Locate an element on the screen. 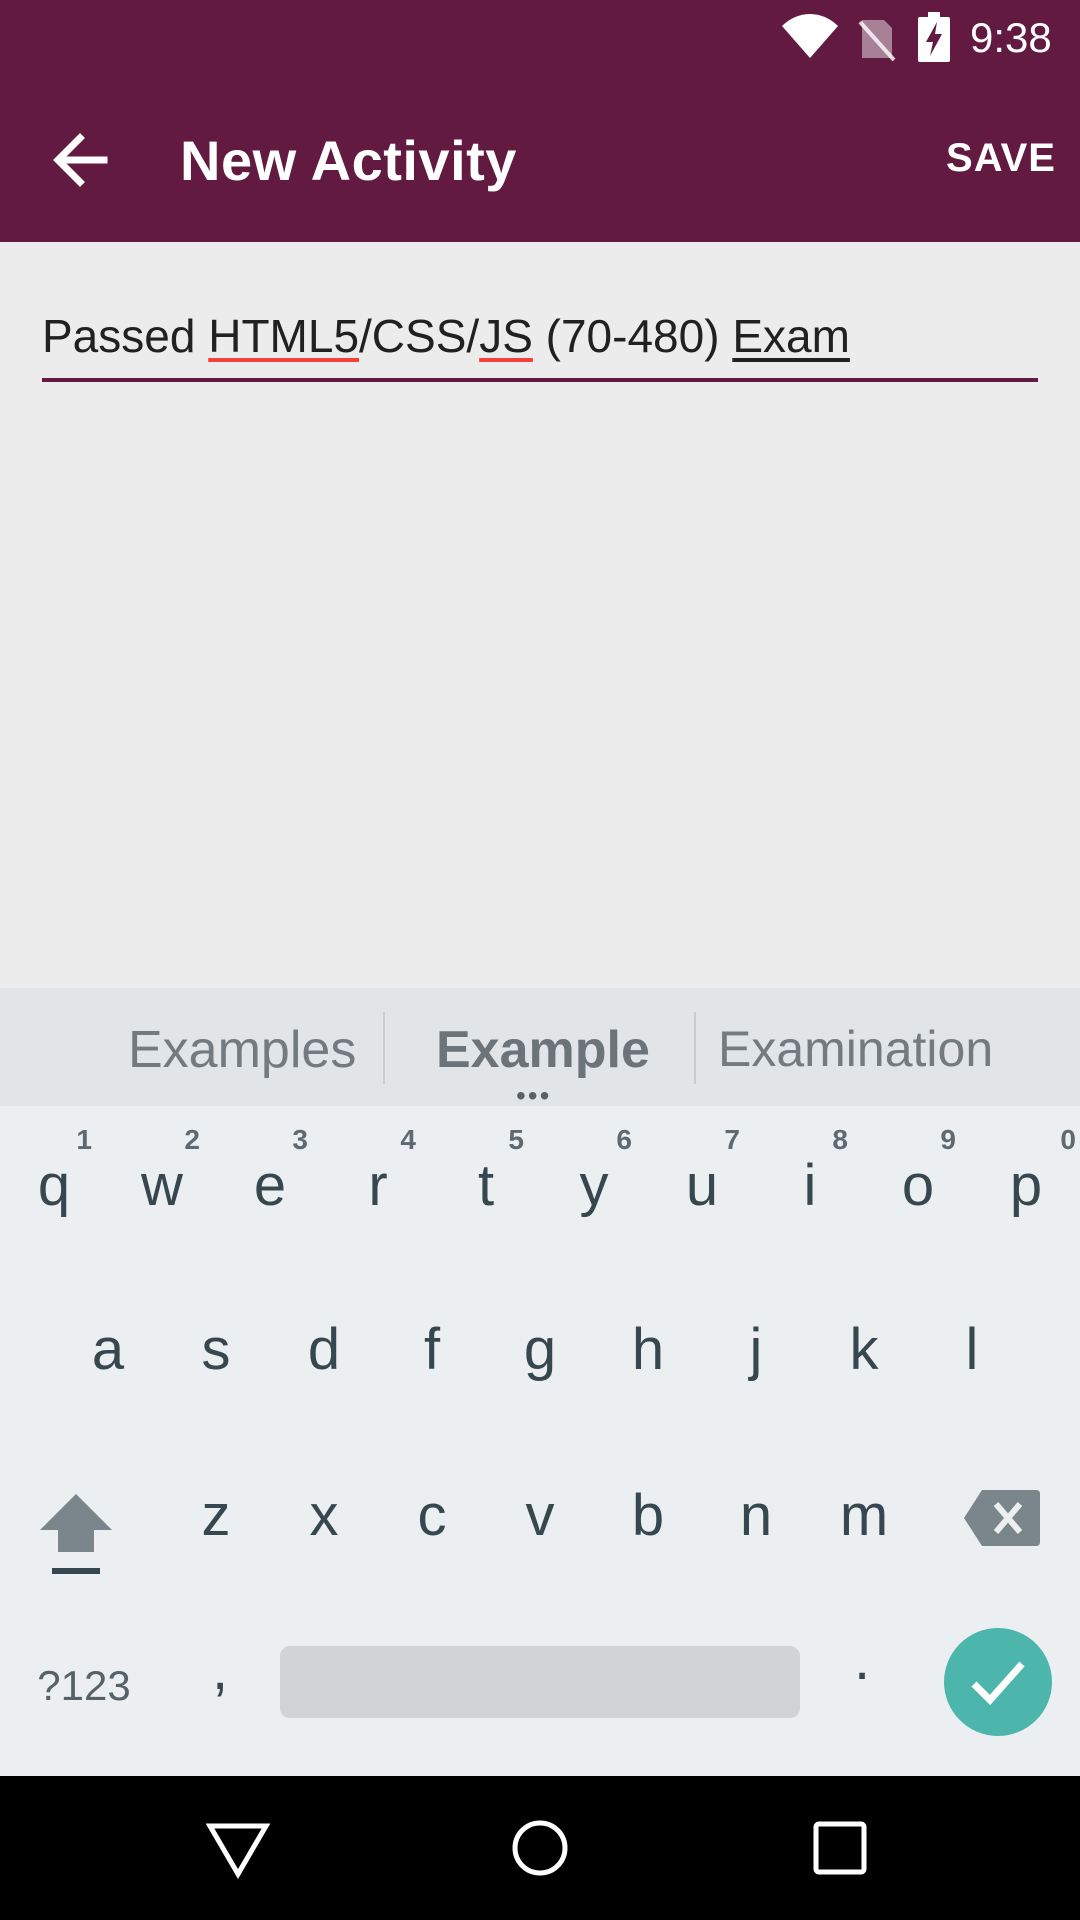 This screenshot has height=1920, width=1080. activity-name-field: Passed HTML5/CSS/JS (70-480) Exam is located at coordinates (540, 344).